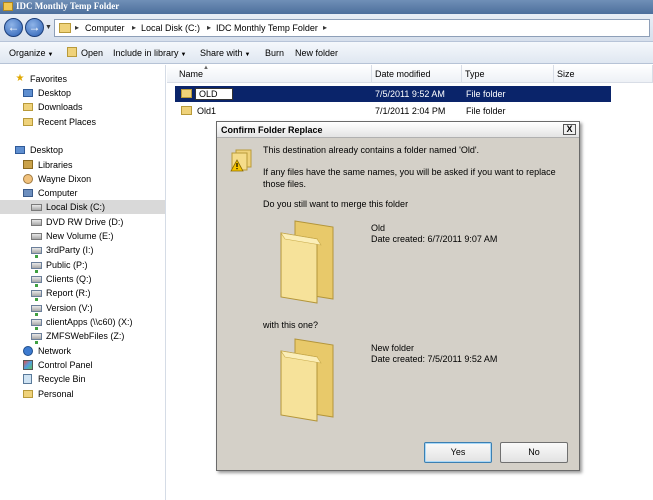 The height and width of the screenshot is (500, 653). What do you see at coordinates (82, 379) in the screenshot?
I see `nav-recycle-bin: Recycle Bin` at bounding box center [82, 379].